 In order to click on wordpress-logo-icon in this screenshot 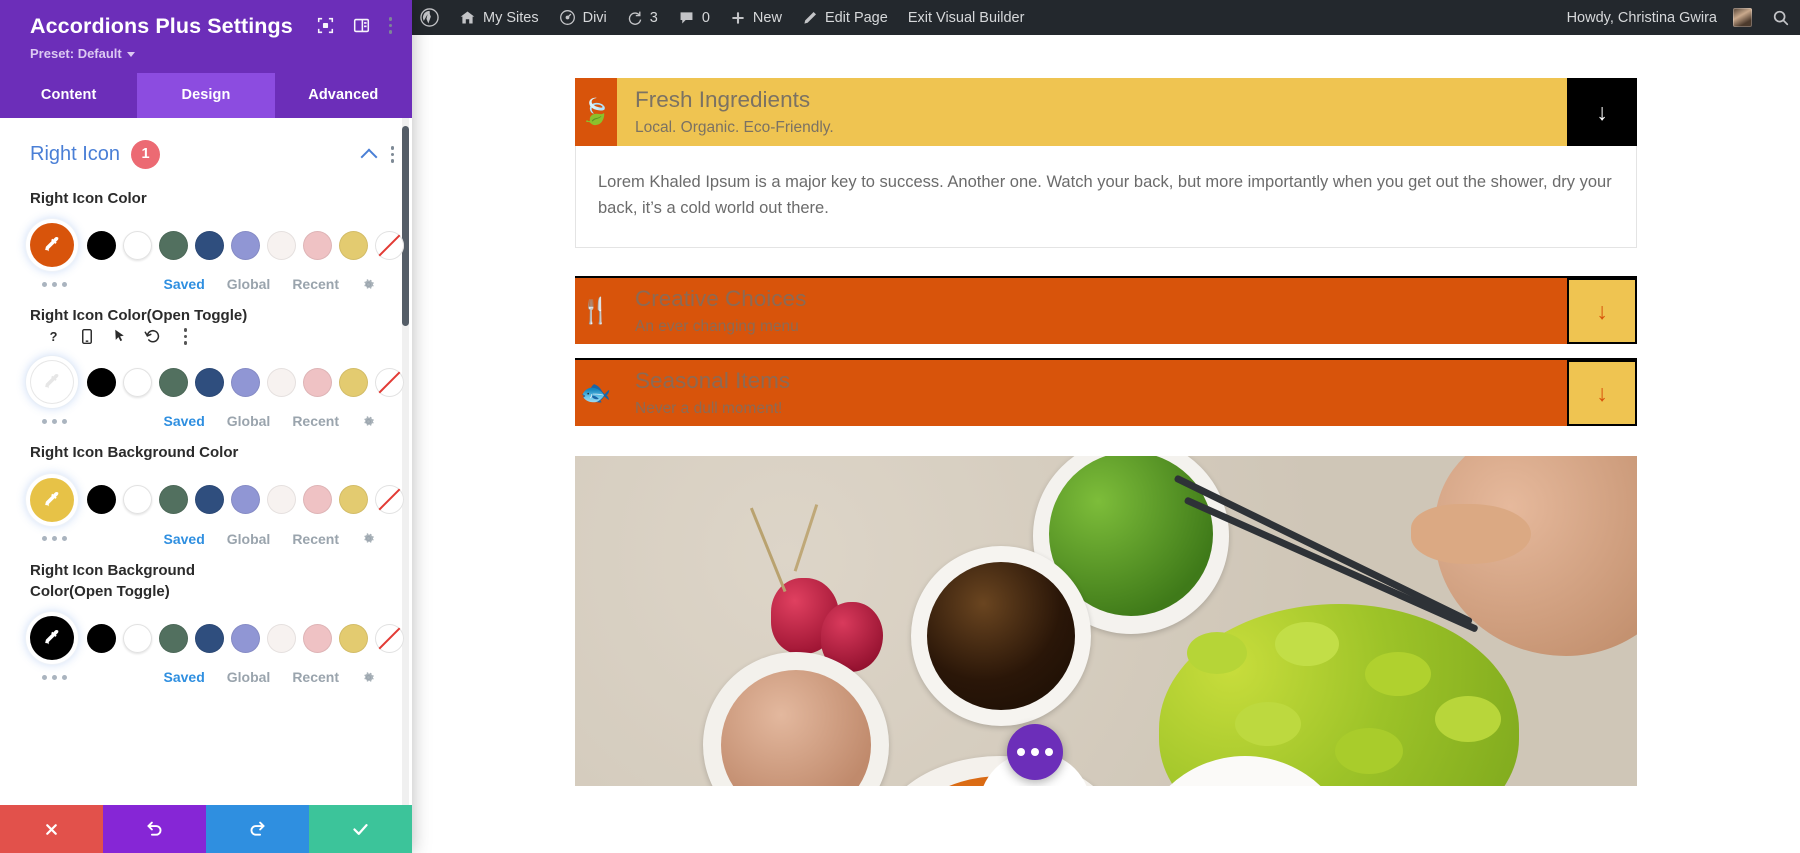, I will do `click(430, 17)`.